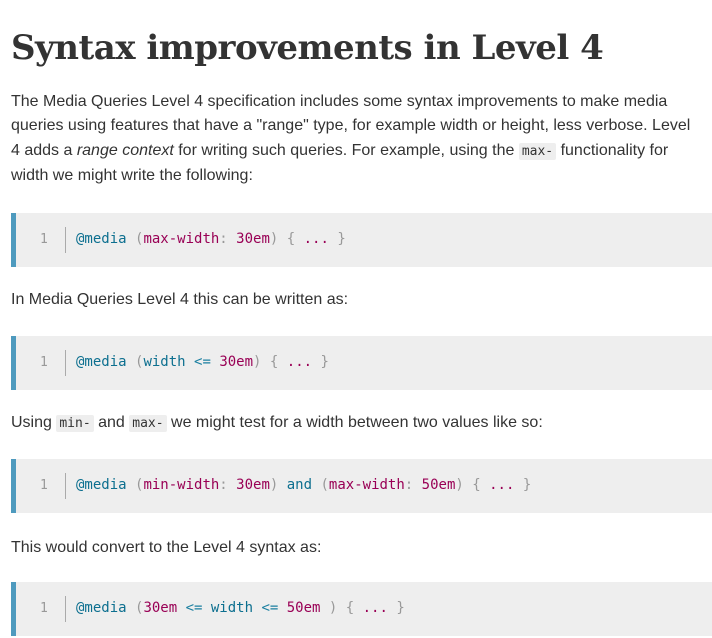  Describe the element at coordinates (299, 485) in the screenshot. I see `code-token: and` at that location.